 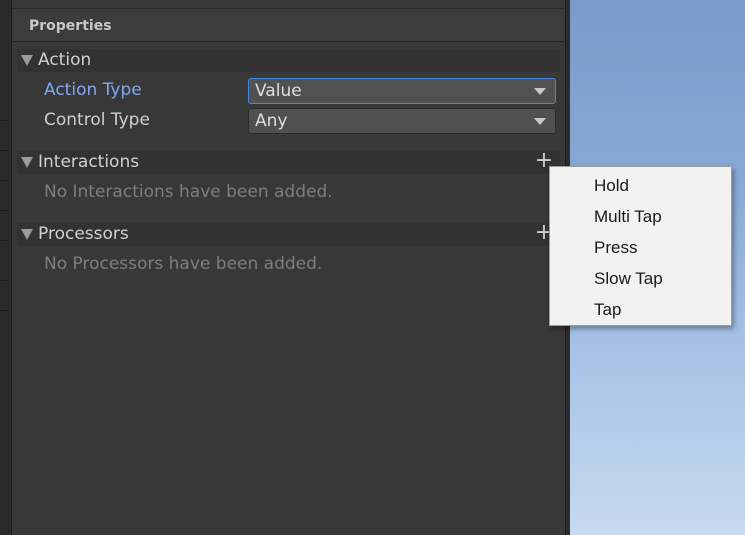 I want to click on action-type-value: Value, so click(x=278, y=91).